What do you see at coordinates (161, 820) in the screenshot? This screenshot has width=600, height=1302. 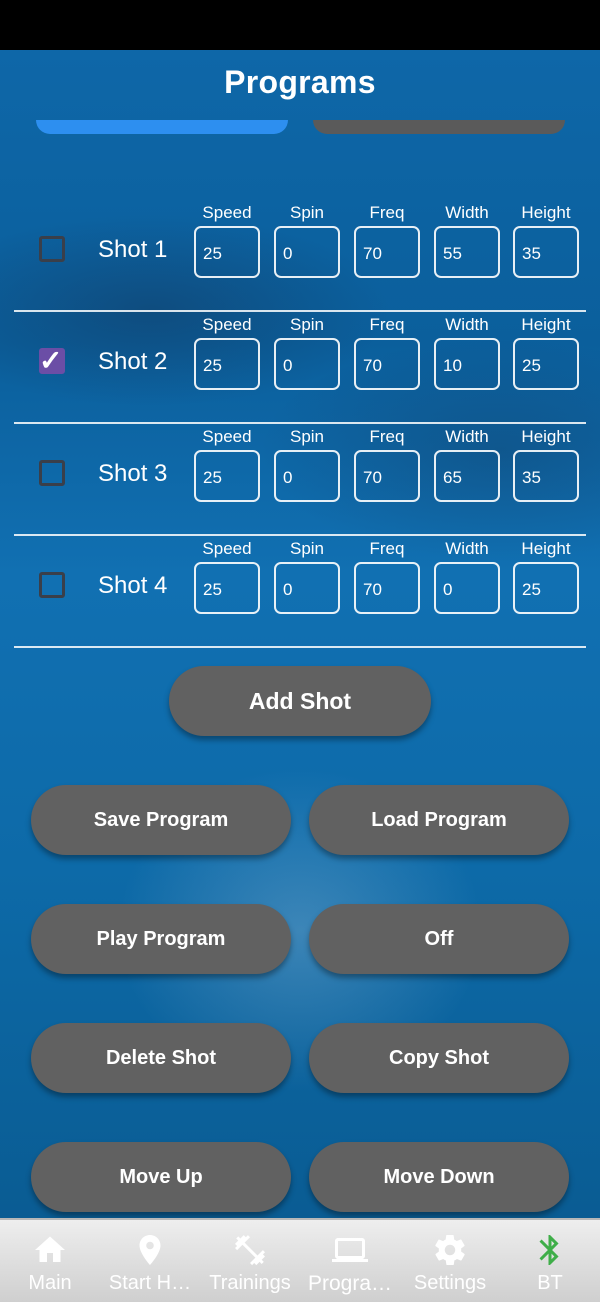 I see `save-program-button: Save Program` at bounding box center [161, 820].